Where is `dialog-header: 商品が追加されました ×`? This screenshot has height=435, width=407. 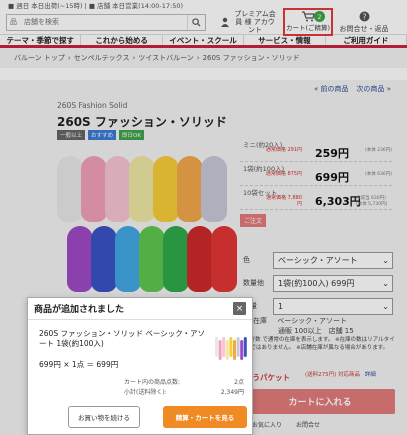 dialog-header: 商品が追加されました × is located at coordinates (140, 309).